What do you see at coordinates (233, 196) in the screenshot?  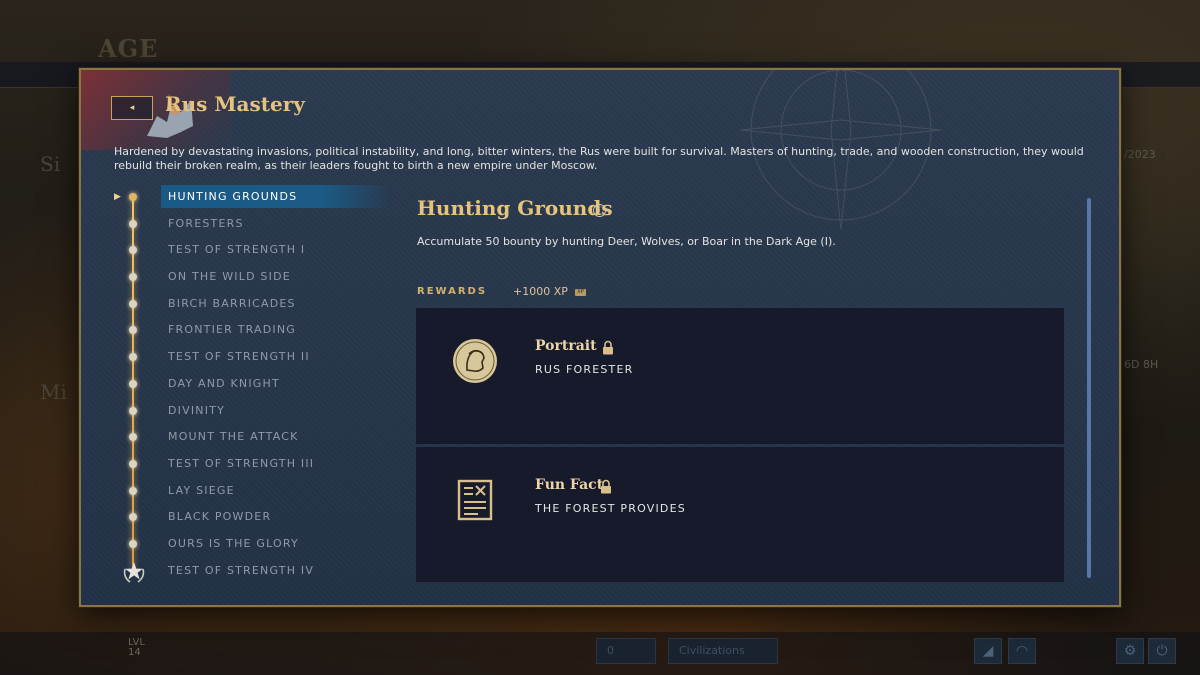 I see `tier-label: HUNTING GROUNDS` at bounding box center [233, 196].